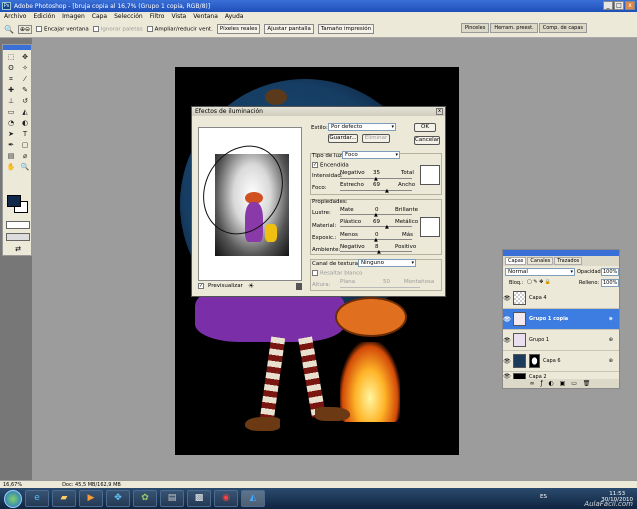 This screenshot has height=509, width=637. Describe the element at coordinates (244, 204) in the screenshot. I see `lighting-preview` at that location.